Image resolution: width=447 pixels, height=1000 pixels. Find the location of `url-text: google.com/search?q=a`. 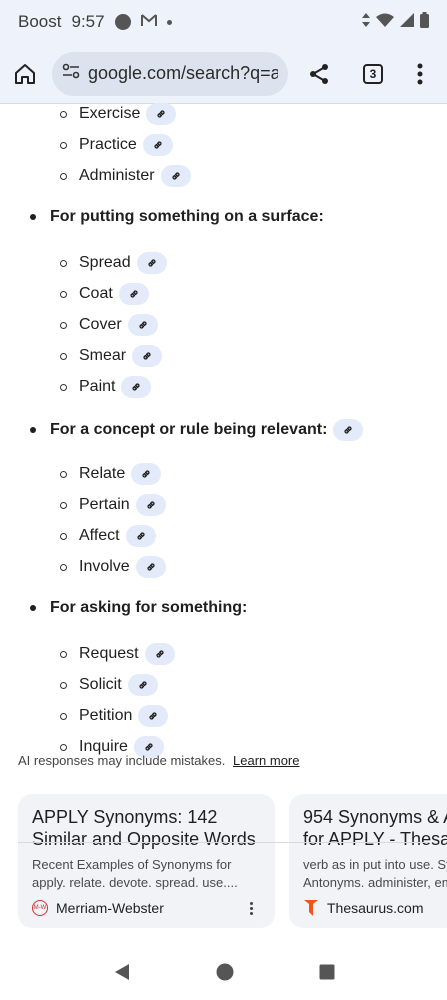

url-text: google.com/search?q=a is located at coordinates (183, 73).